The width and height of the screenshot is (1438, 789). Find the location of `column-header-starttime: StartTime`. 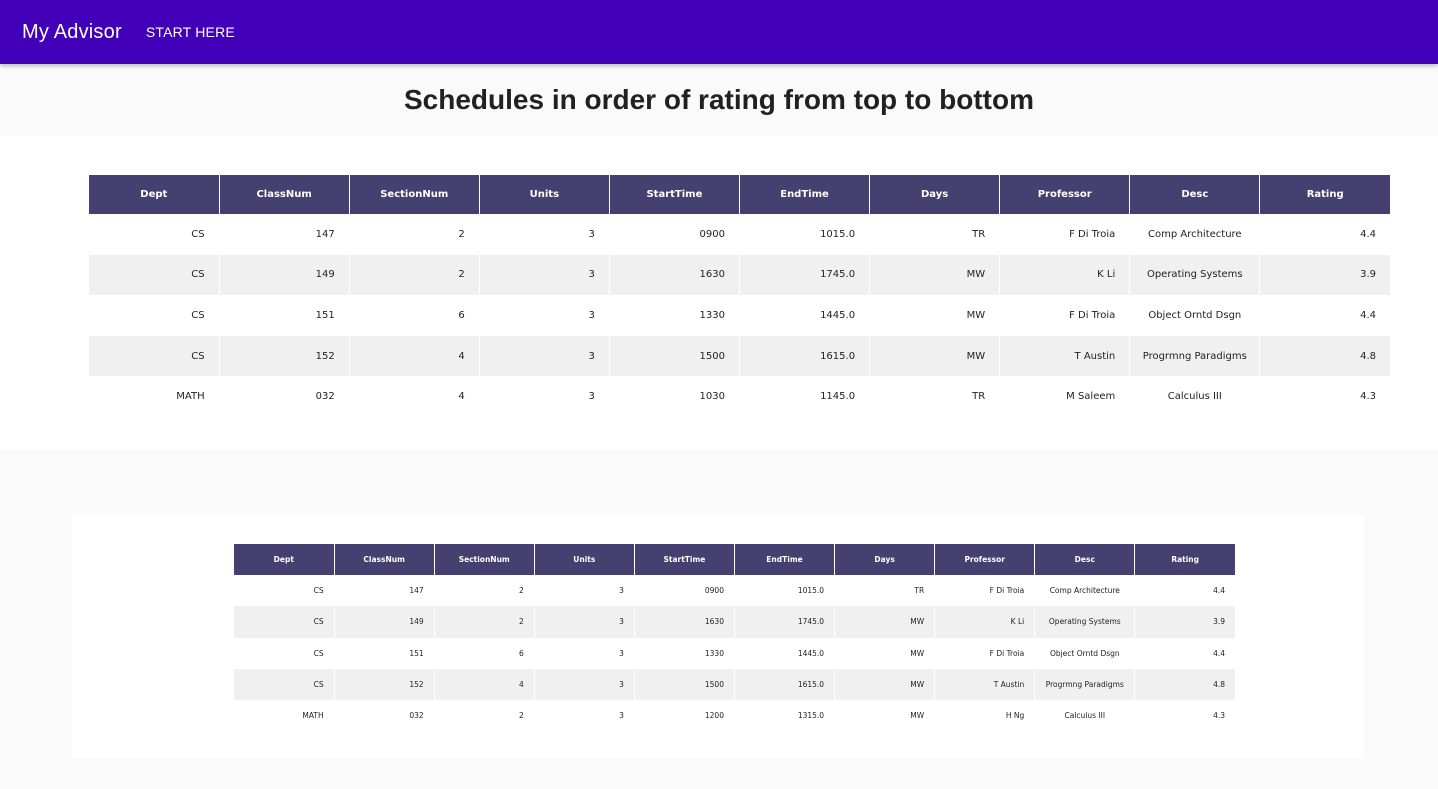

column-header-starttime: StartTime is located at coordinates (674, 194).